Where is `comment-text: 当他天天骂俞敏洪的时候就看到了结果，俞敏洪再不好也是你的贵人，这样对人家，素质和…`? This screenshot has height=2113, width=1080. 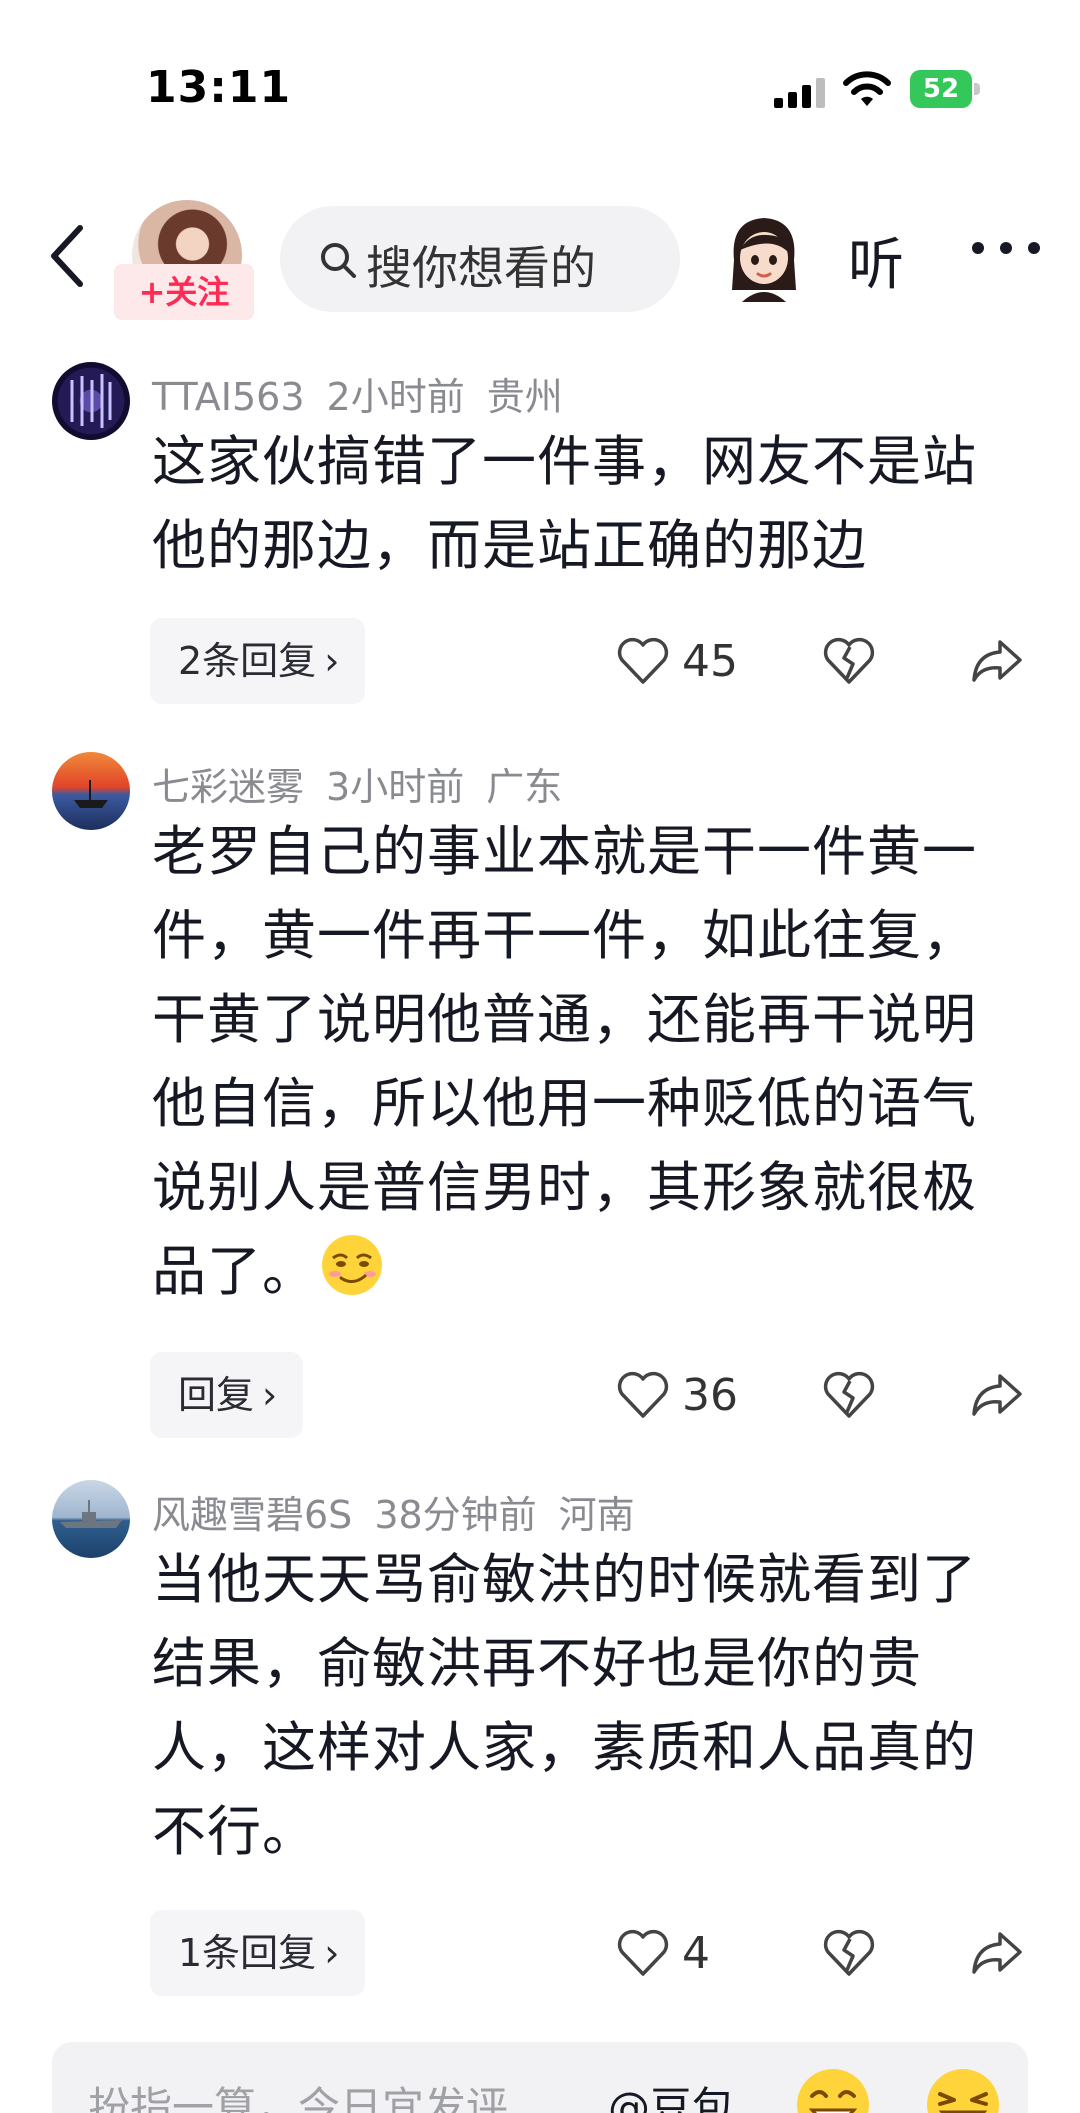 comment-text: 当他天天骂俞敏洪的时候就看到了结果，俞敏洪再不好也是你的贵人，这样对人家，素质和… is located at coordinates (582, 1706).